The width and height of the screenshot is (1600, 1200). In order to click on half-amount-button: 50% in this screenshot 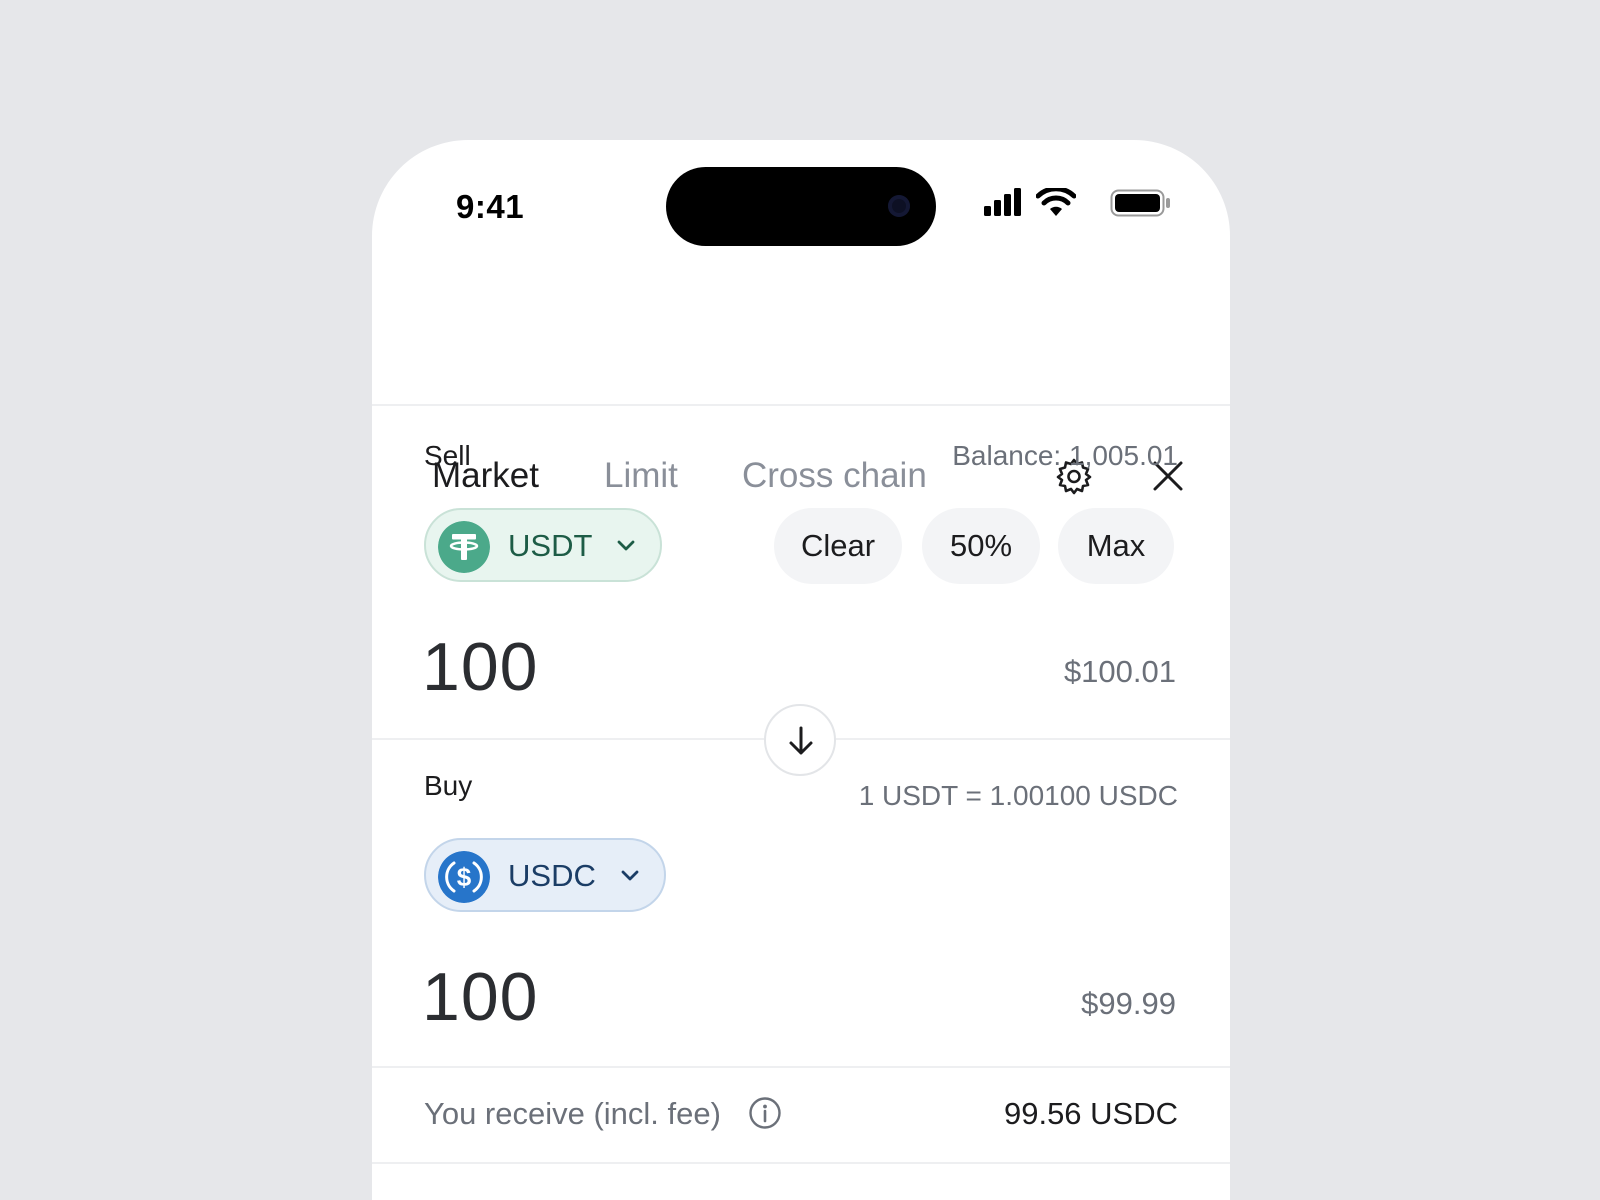, I will do `click(981, 546)`.